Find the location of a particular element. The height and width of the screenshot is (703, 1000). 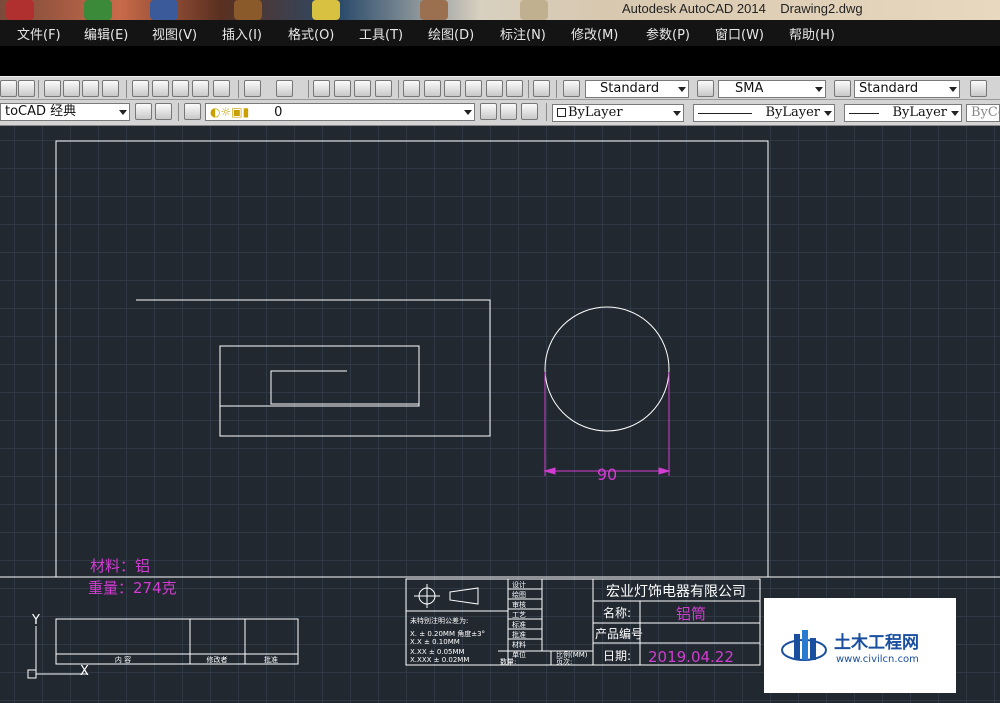

menu-draw: 绘图(D) is located at coordinates (451, 33).